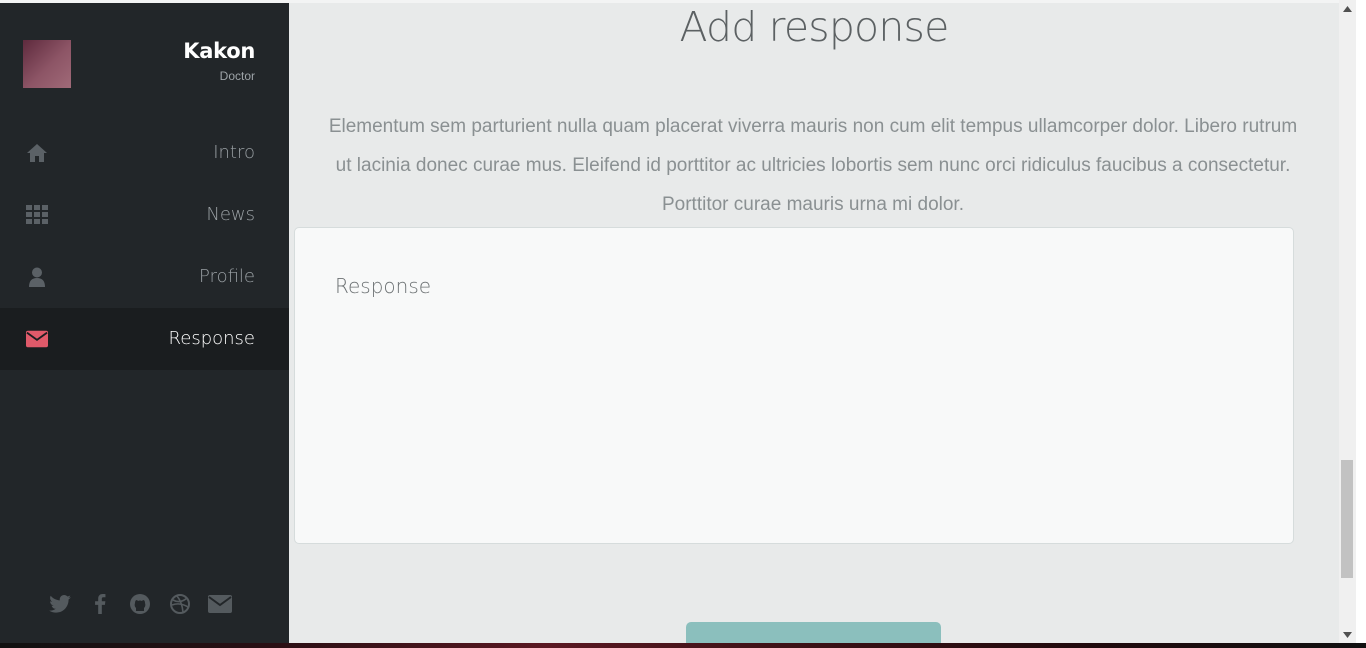  I want to click on sidebar-item-label: News, so click(230, 214).